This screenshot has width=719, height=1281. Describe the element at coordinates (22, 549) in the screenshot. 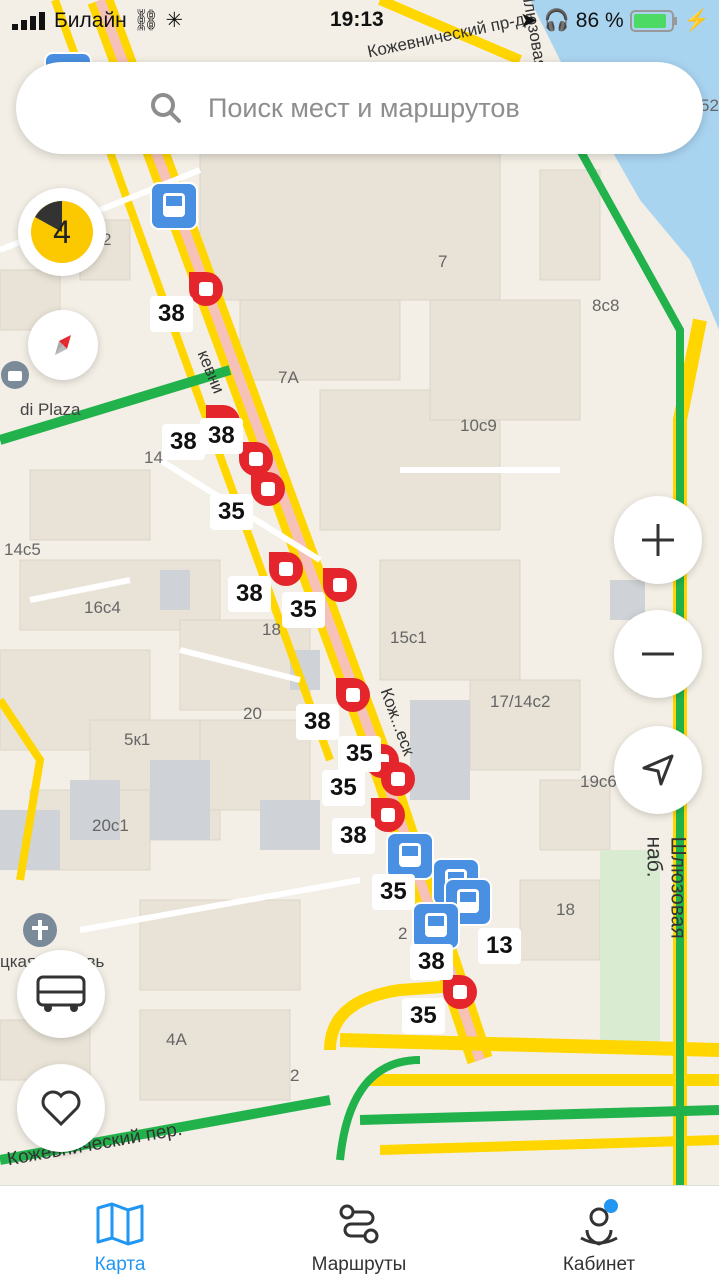

I see `house-number: 14с5` at that location.